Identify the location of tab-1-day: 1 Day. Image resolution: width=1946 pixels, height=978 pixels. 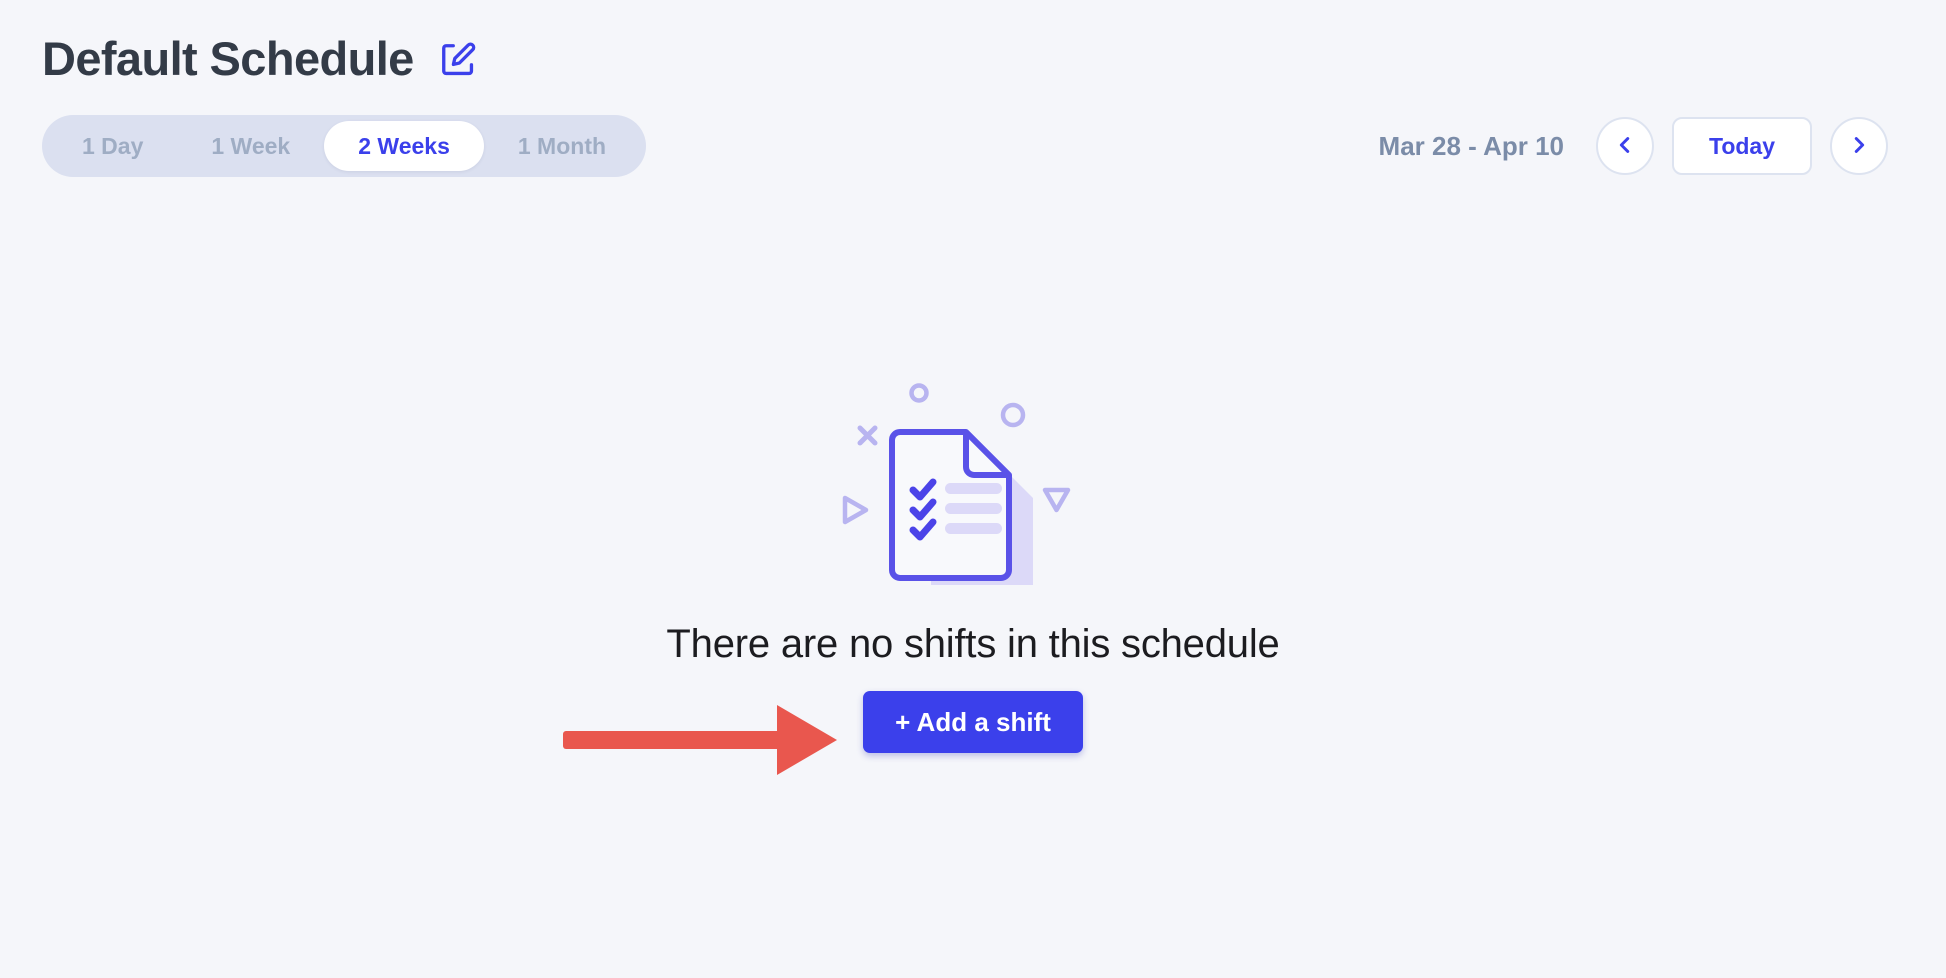
(112, 146).